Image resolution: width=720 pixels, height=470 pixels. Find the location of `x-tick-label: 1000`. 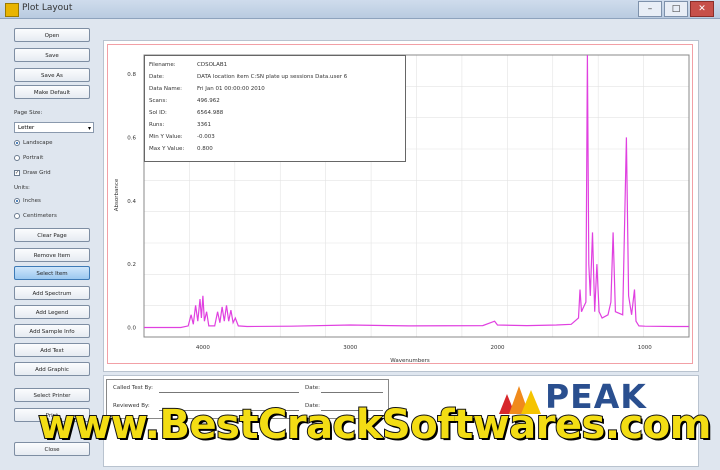

x-tick-label: 1000 is located at coordinates (645, 348).